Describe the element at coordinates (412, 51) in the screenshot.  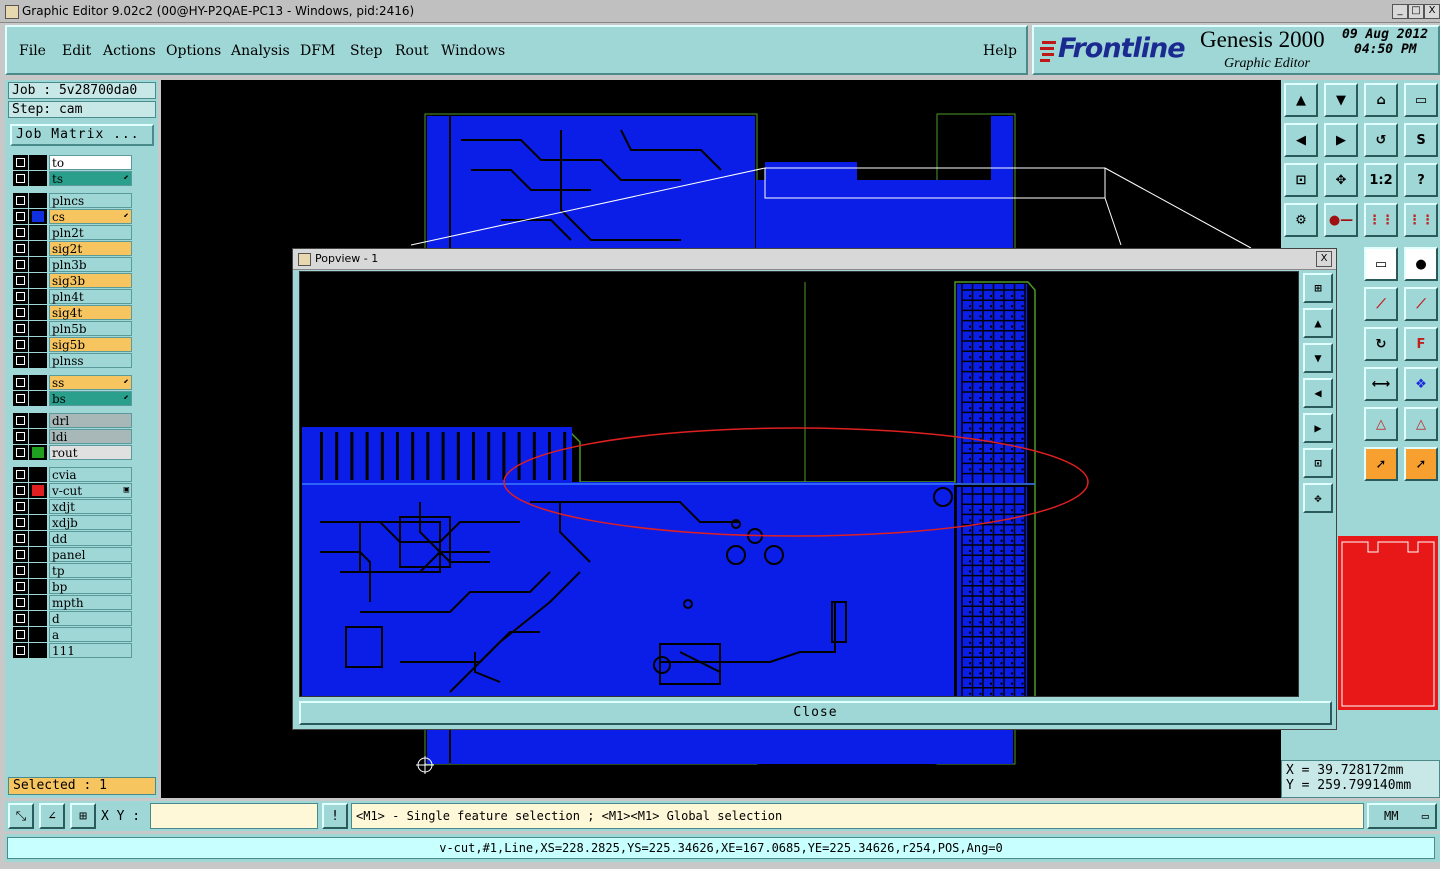
I see `menu-rout: Rout` at that location.